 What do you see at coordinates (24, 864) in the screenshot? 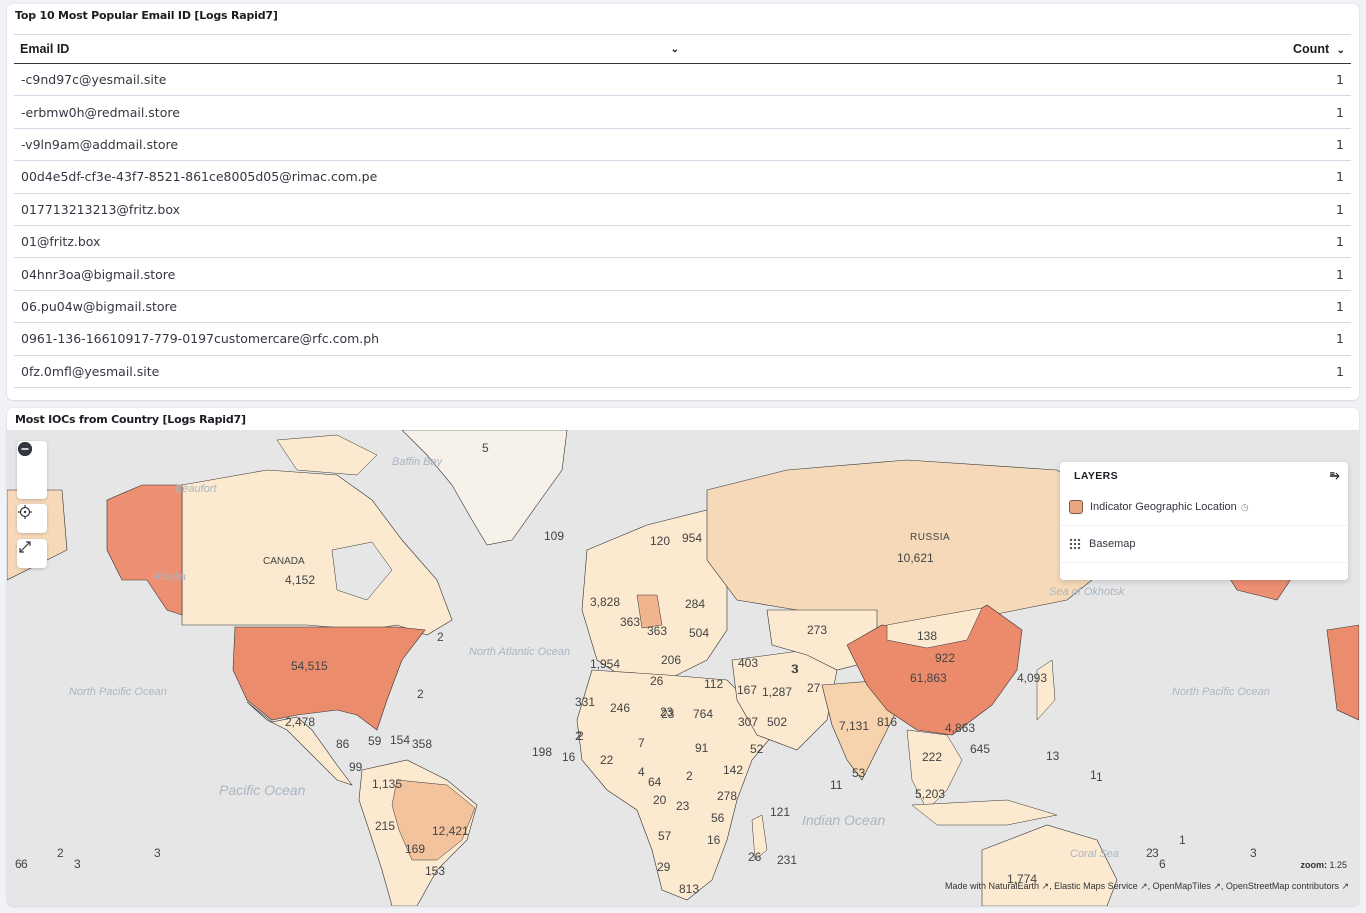
I see `value-label-hawaii-w: 6` at bounding box center [24, 864].